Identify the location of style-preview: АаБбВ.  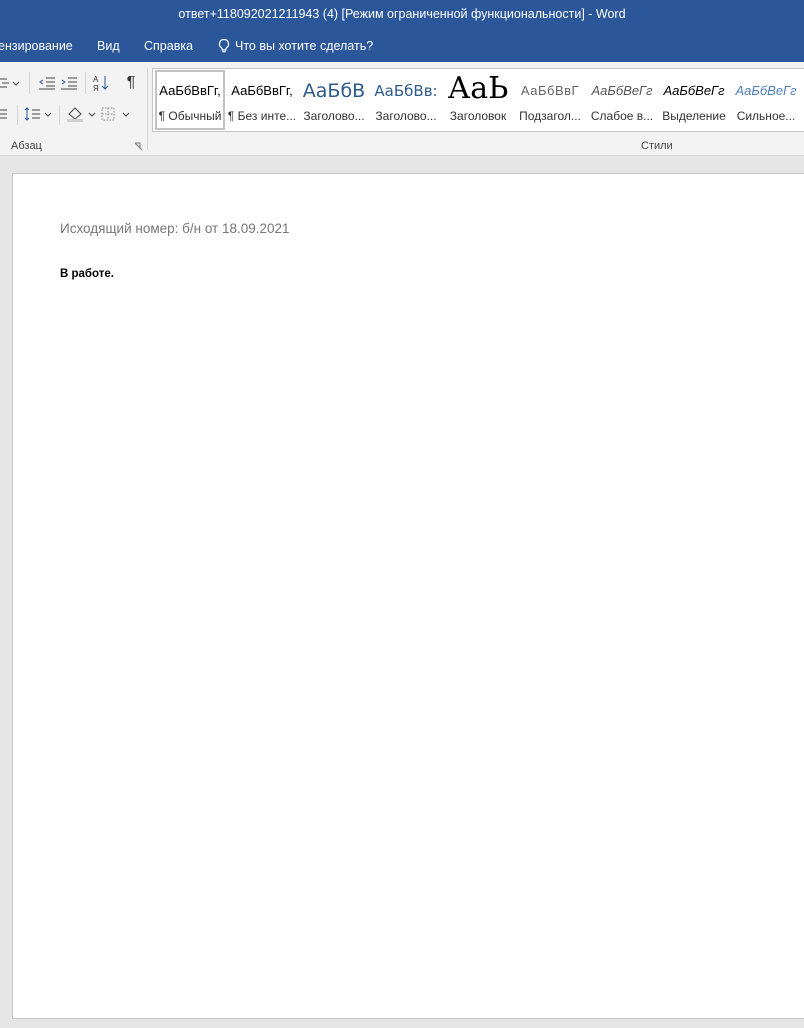
(334, 91).